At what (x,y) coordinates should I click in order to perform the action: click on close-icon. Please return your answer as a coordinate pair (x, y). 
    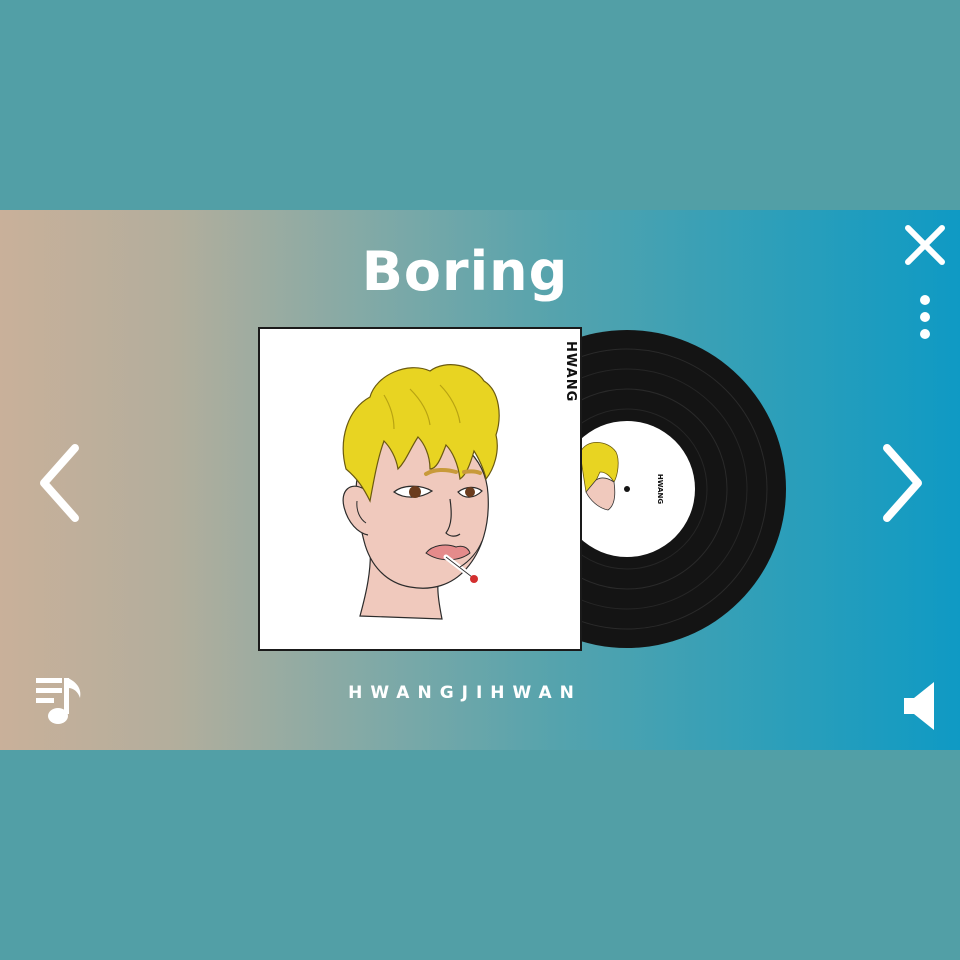
    Looking at the image, I should click on (925, 245).